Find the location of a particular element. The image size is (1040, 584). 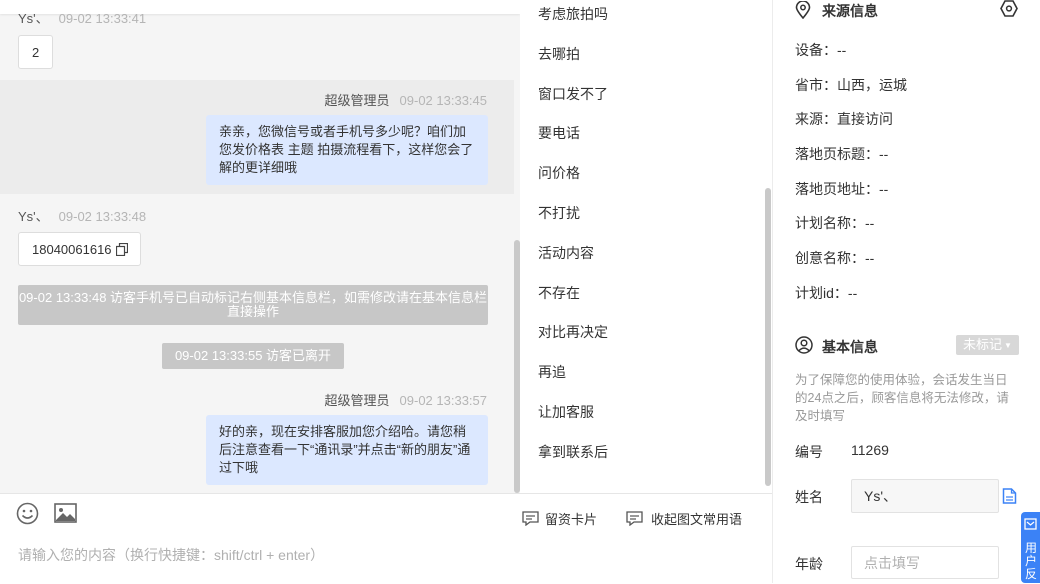

quick-reply-item: 考虑旅拍吗 is located at coordinates (573, 14).